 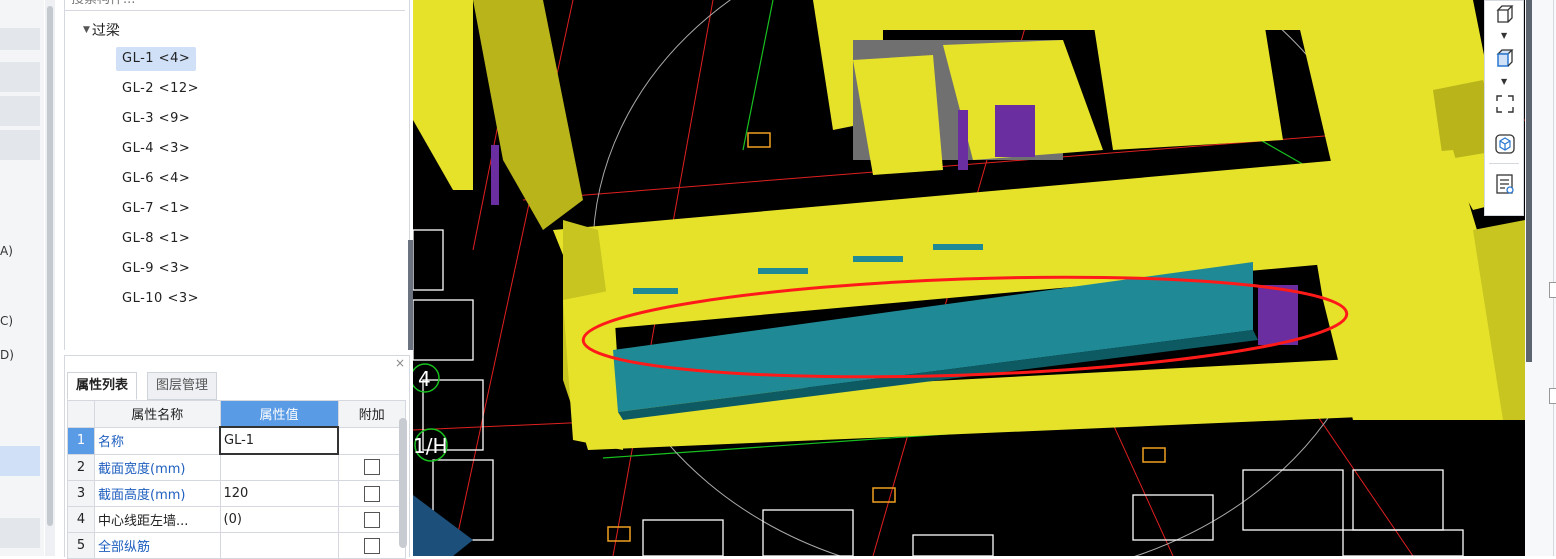 I want to click on column-header-value: 属性值, so click(x=279, y=414).